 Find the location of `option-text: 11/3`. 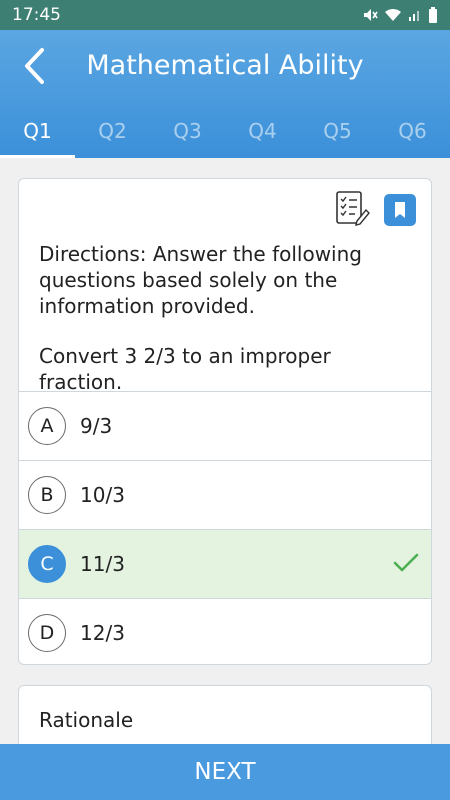

option-text: 11/3 is located at coordinates (102, 564).